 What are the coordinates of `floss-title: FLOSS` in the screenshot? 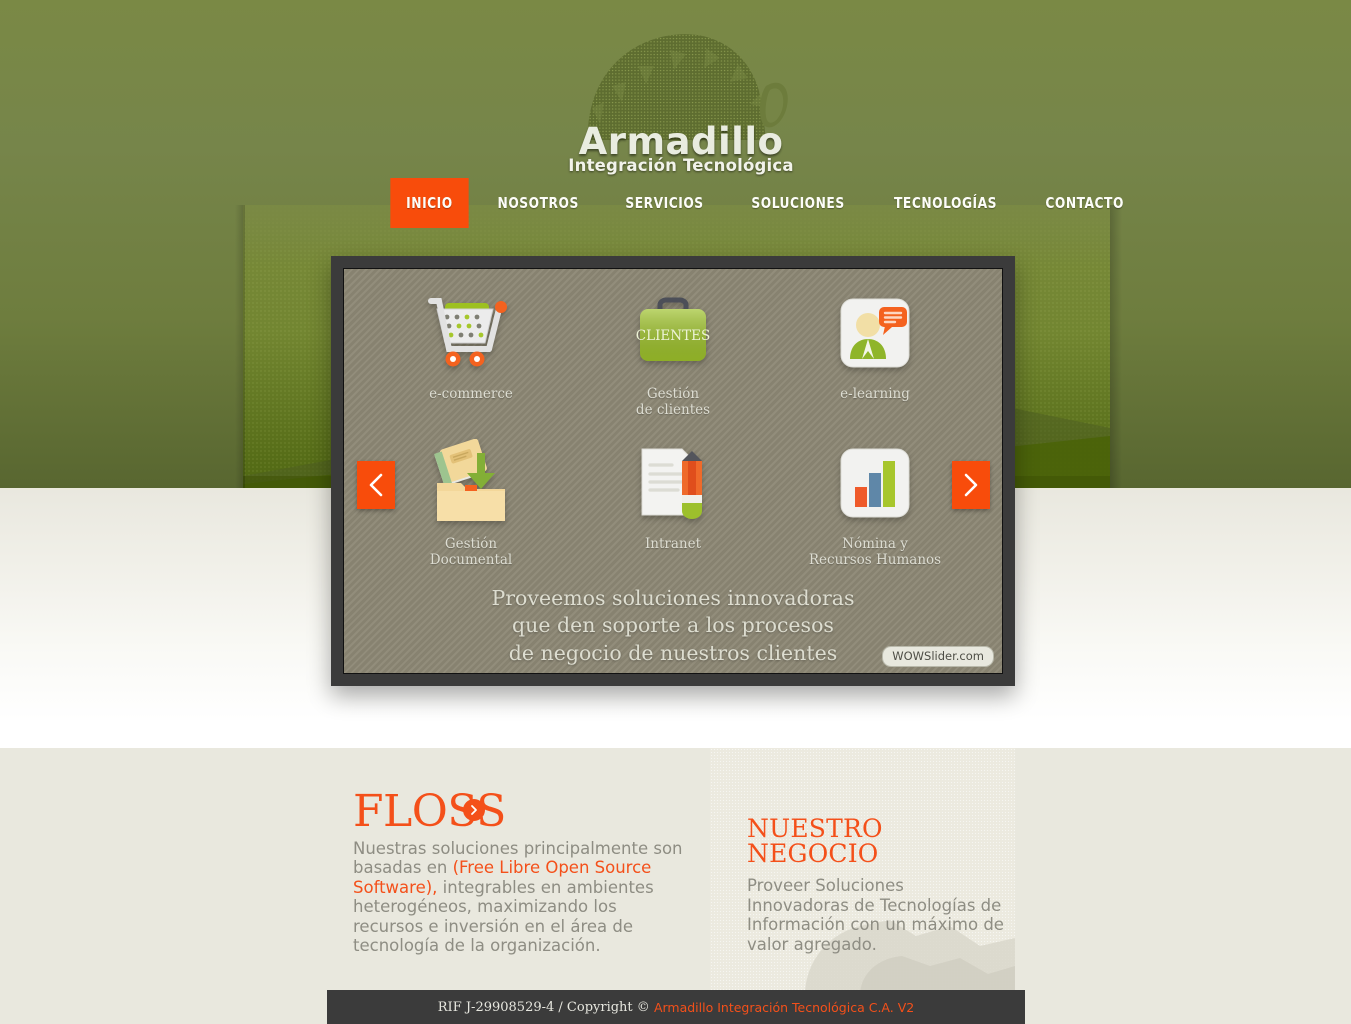 It's located at (429, 811).